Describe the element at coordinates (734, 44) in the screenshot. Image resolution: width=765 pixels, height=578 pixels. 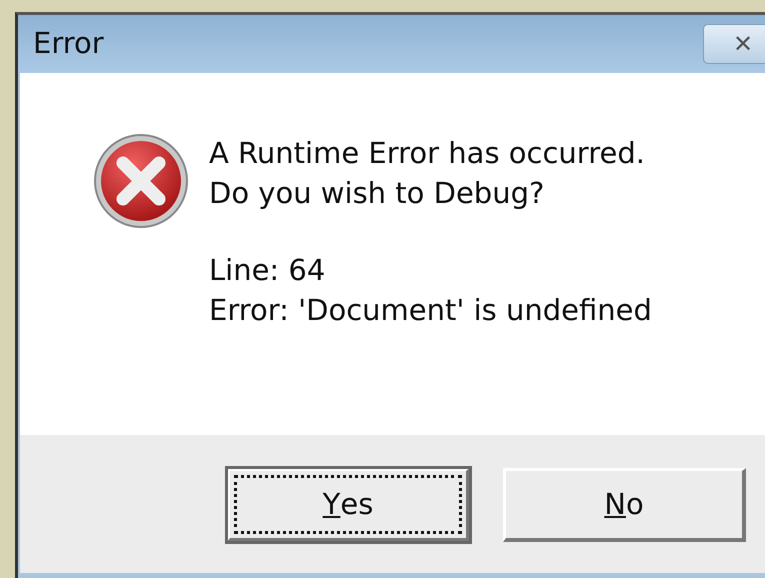
I see `close-button: ✕` at that location.